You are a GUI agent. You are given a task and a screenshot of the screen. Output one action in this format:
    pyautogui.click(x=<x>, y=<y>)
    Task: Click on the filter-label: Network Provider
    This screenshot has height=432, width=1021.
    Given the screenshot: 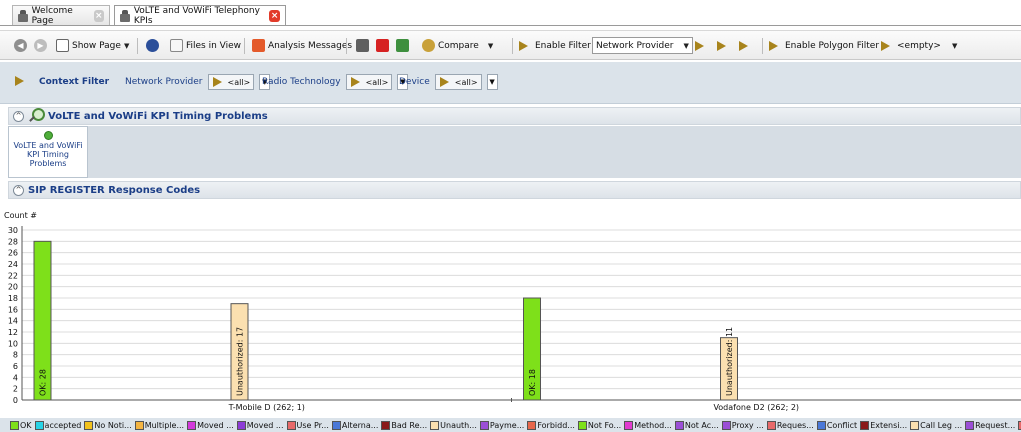 What is the action you would take?
    pyautogui.click(x=164, y=82)
    